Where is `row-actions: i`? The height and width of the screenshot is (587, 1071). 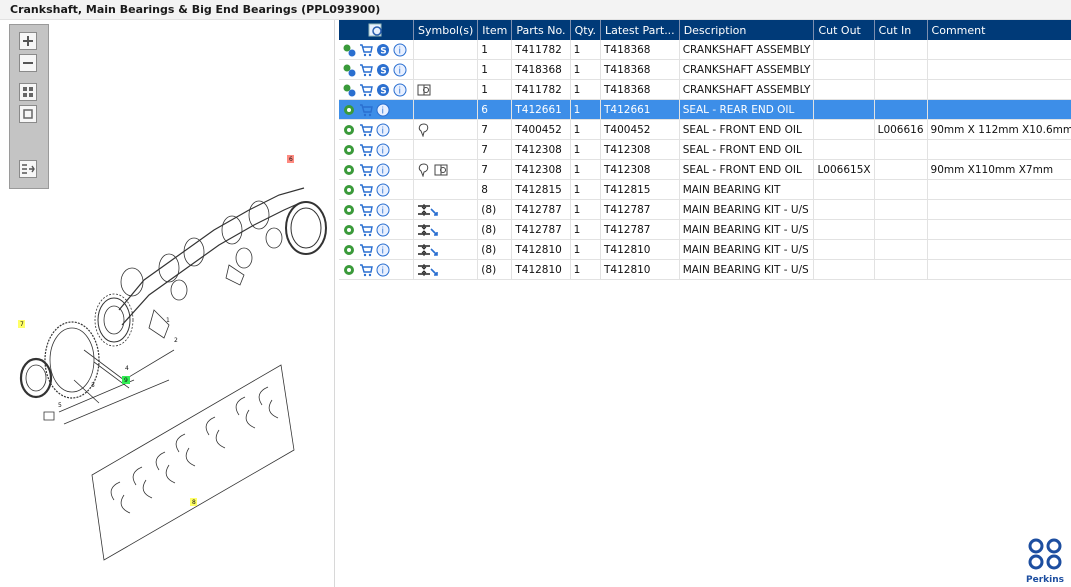
row-actions: i is located at coordinates (376, 129).